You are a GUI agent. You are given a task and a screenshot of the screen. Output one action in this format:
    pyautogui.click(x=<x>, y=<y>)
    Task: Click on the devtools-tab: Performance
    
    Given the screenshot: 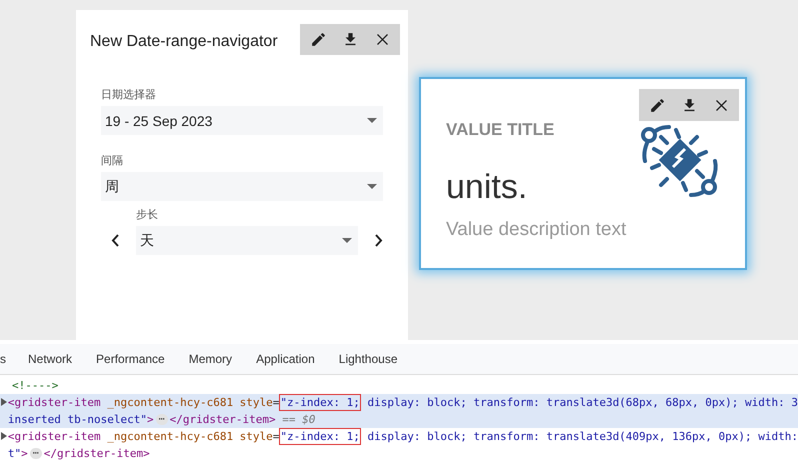 What is the action you would take?
    pyautogui.click(x=130, y=359)
    